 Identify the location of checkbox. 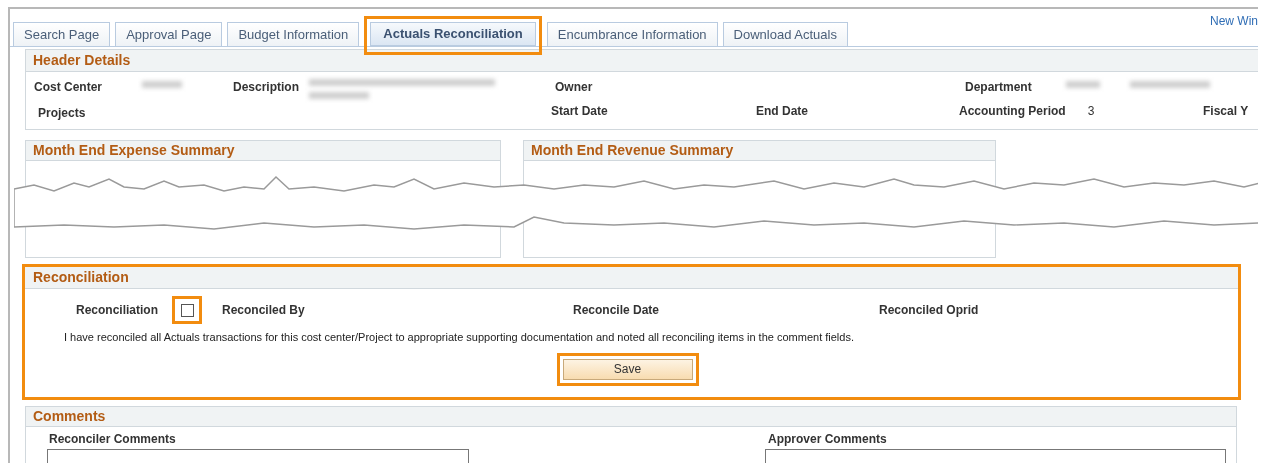
(187, 310).